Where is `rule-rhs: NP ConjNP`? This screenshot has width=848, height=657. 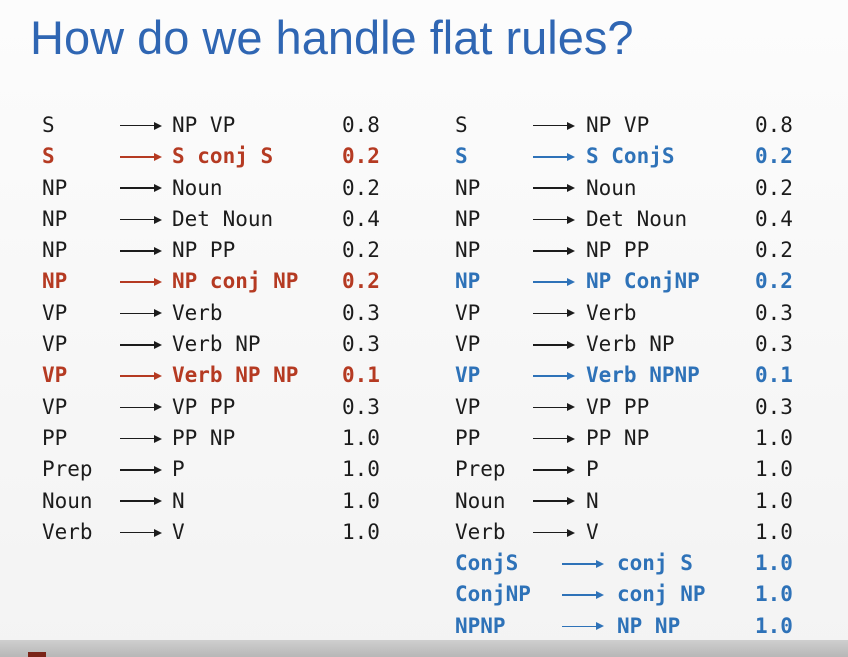
rule-rhs: NP ConjNP is located at coordinates (643, 281).